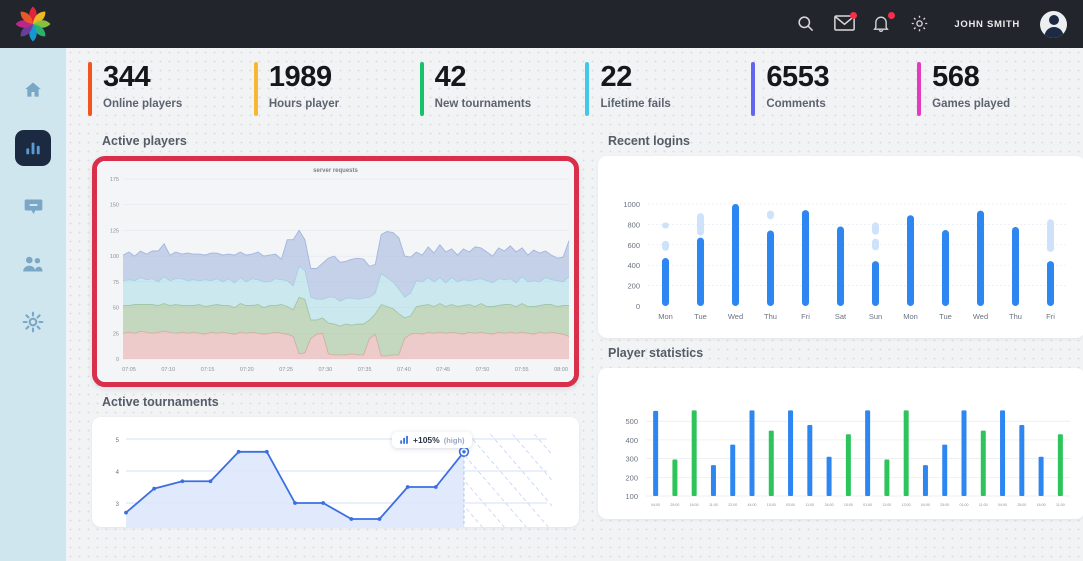 The height and width of the screenshot is (561, 1083). Describe the element at coordinates (1053, 24) in the screenshot. I see `user-avatar` at that location.